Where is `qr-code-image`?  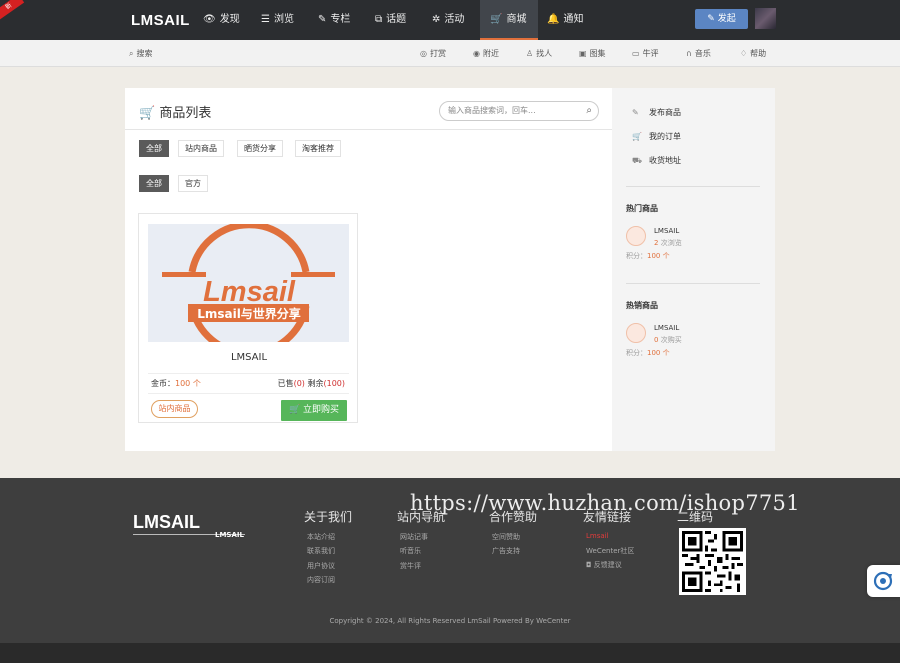
qr-code-image is located at coordinates (712, 561).